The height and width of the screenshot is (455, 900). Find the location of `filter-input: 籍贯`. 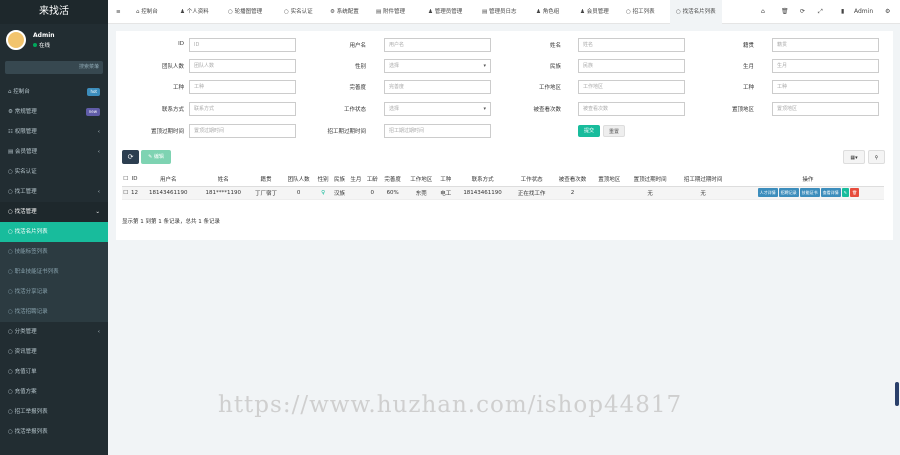

filter-input: 籍贯 is located at coordinates (825, 45).